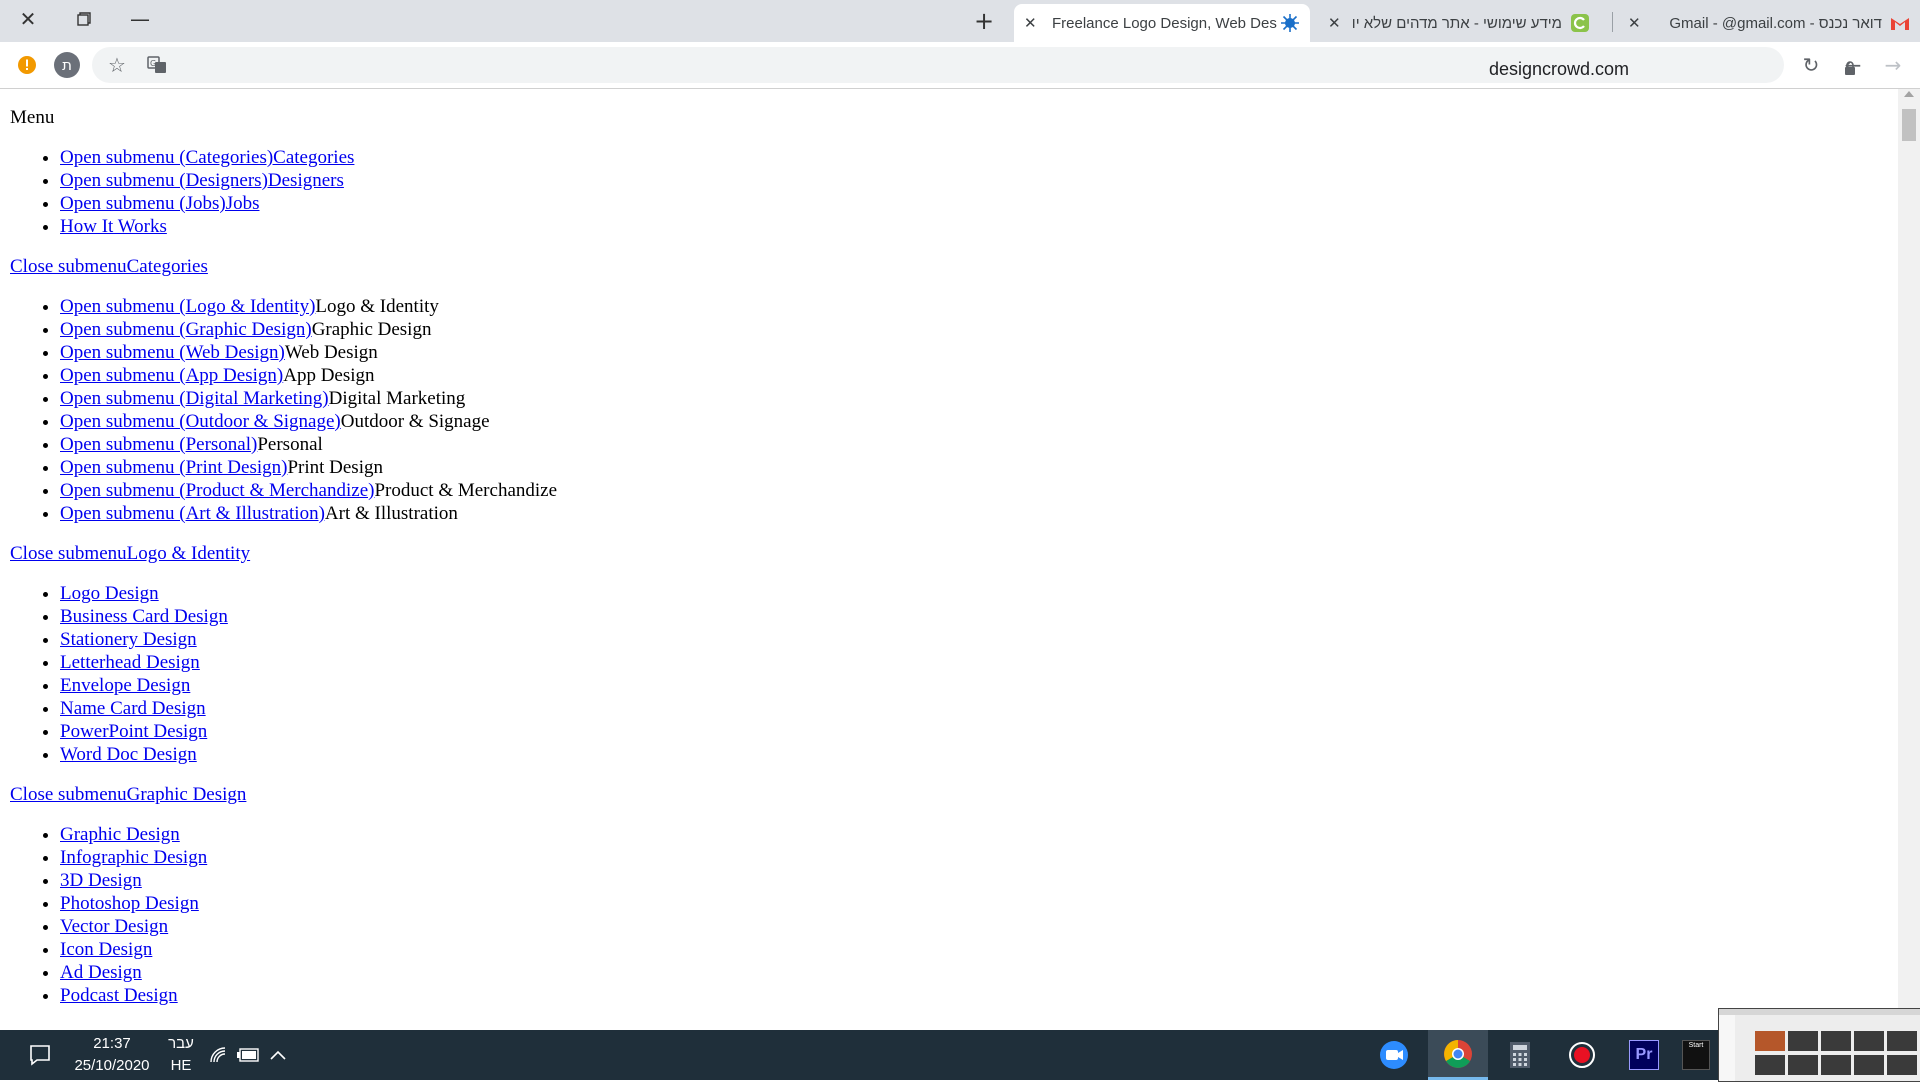  Describe the element at coordinates (112, 1065) in the screenshot. I see `clock-date: 25/10/2020` at that location.